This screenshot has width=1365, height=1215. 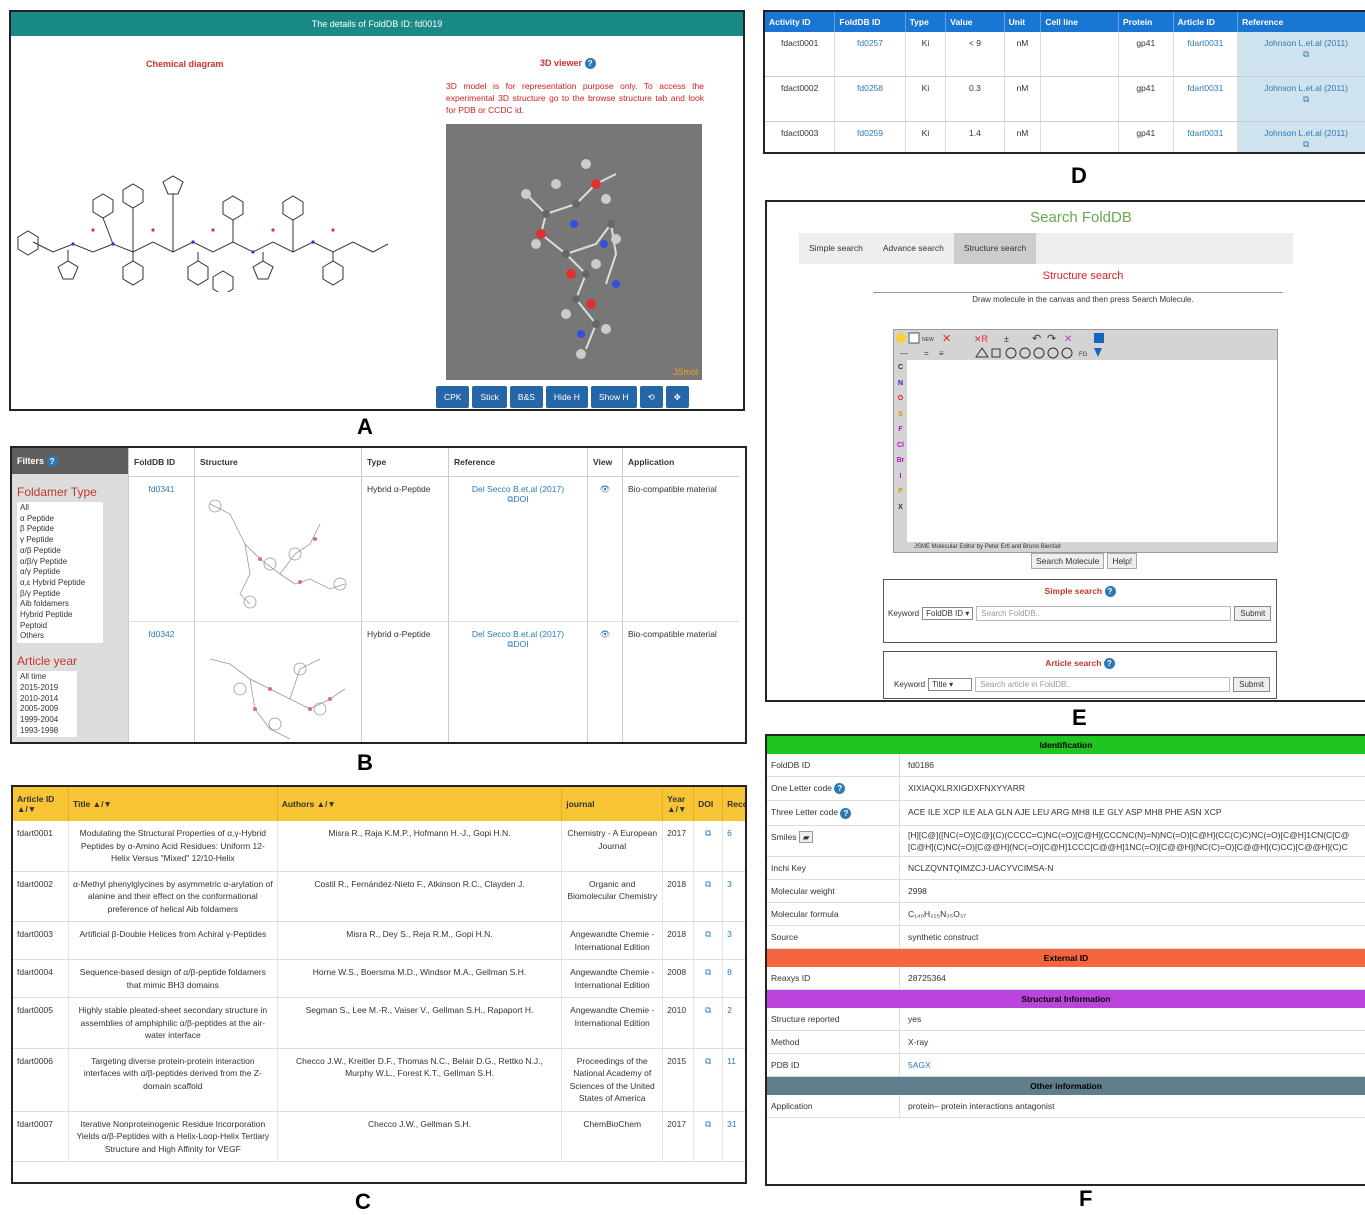 What do you see at coordinates (904, 353) in the screenshot?
I see `bond-single-icon: —` at bounding box center [904, 353].